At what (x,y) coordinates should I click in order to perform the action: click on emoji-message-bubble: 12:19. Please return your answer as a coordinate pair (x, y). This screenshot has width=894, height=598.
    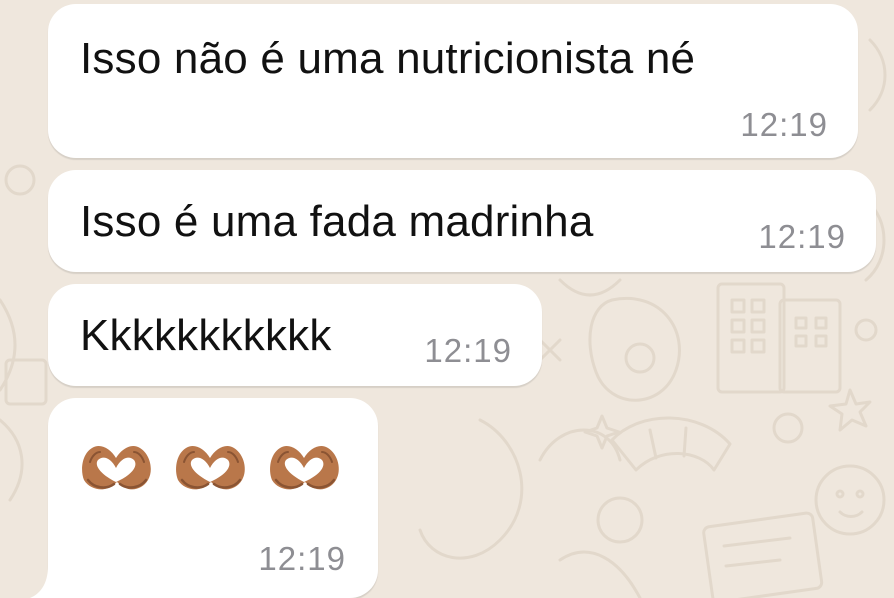
    Looking at the image, I should click on (213, 498).